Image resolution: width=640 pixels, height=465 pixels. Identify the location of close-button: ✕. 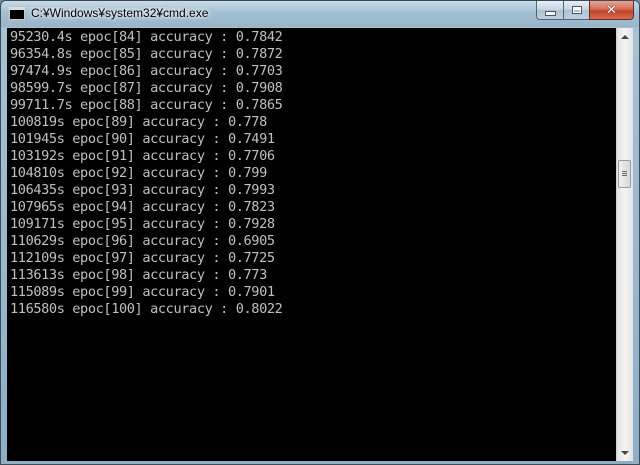
(611, 10).